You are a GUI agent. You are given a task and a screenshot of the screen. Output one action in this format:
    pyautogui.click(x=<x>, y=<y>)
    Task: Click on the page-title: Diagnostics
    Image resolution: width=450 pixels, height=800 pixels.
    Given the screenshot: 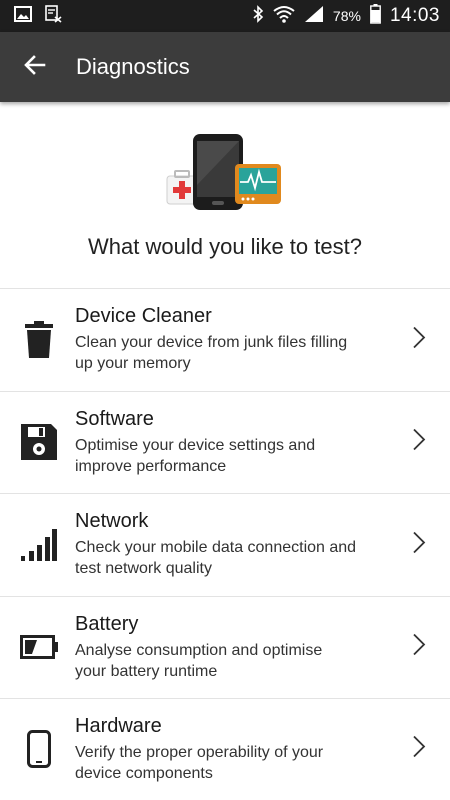 What is the action you would take?
    pyautogui.click(x=133, y=66)
    